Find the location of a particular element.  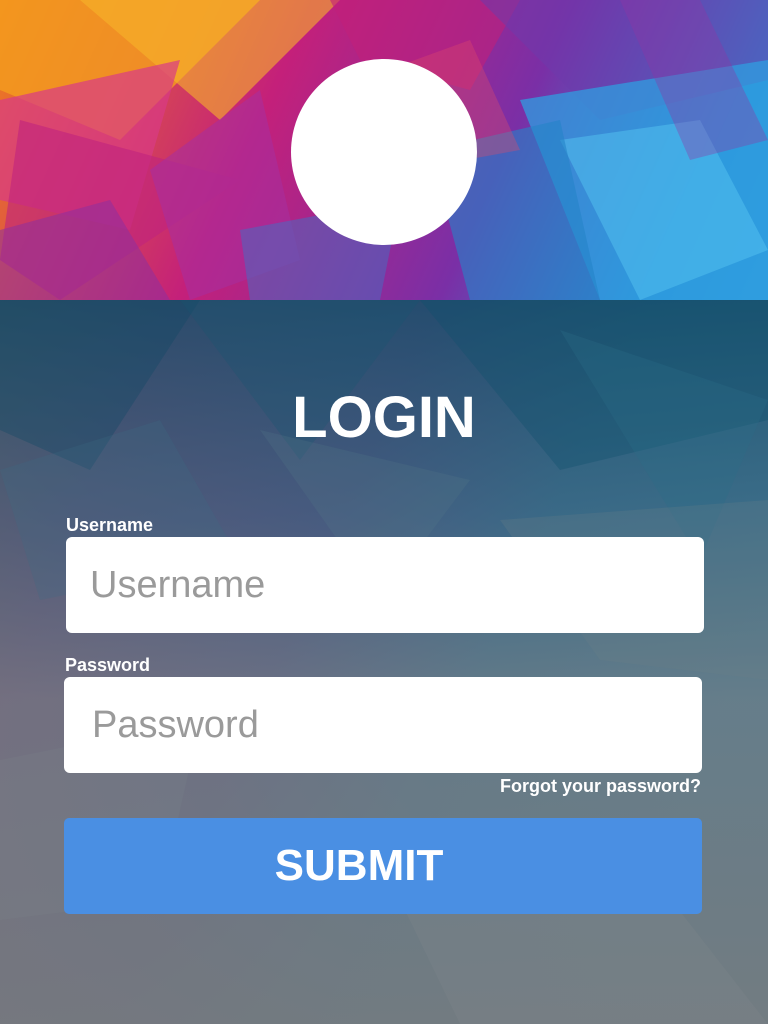

username-label: Username is located at coordinates (110, 525).